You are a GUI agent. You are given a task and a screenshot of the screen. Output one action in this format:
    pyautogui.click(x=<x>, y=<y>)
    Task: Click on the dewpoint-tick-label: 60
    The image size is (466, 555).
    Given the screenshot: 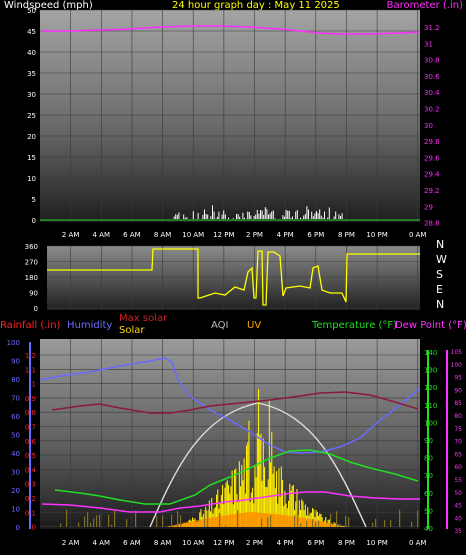 What is the action you would take?
    pyautogui.click(x=458, y=467)
    